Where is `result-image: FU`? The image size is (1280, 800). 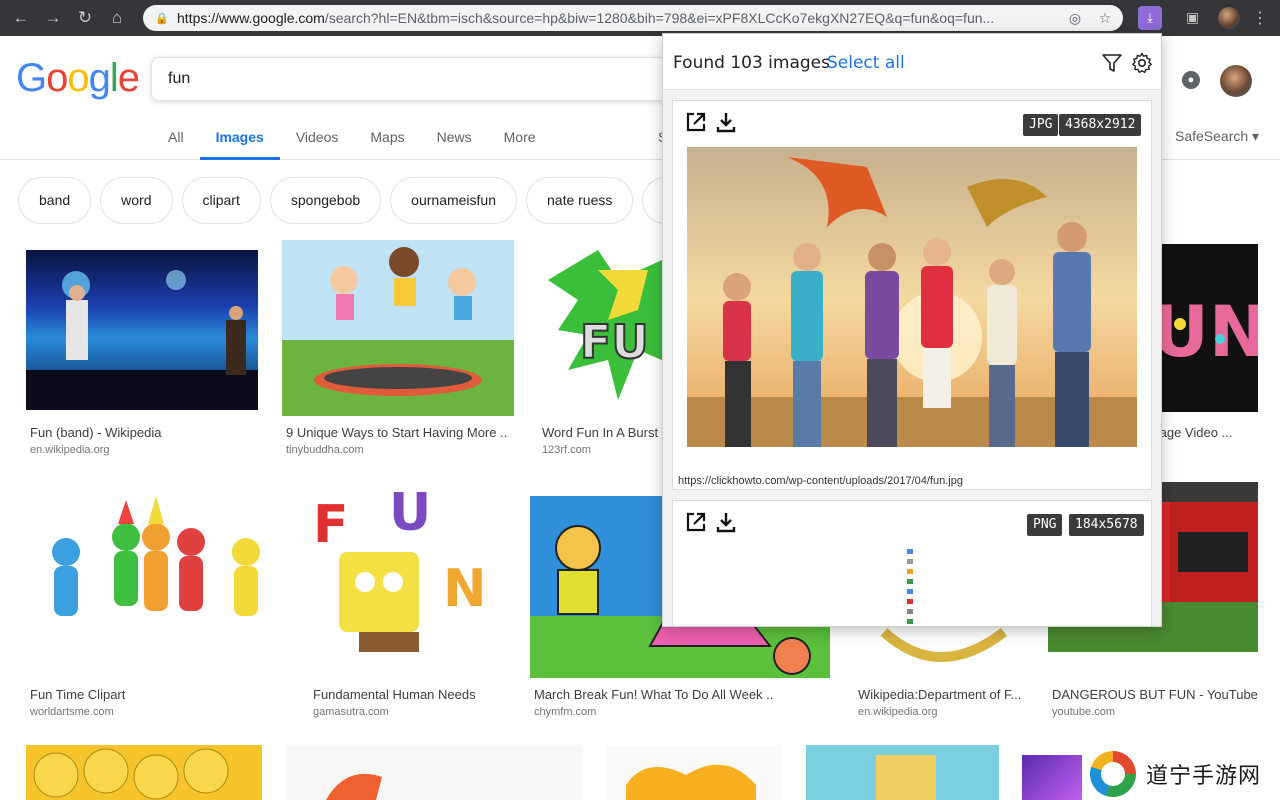
result-image: FU is located at coordinates (600, 328).